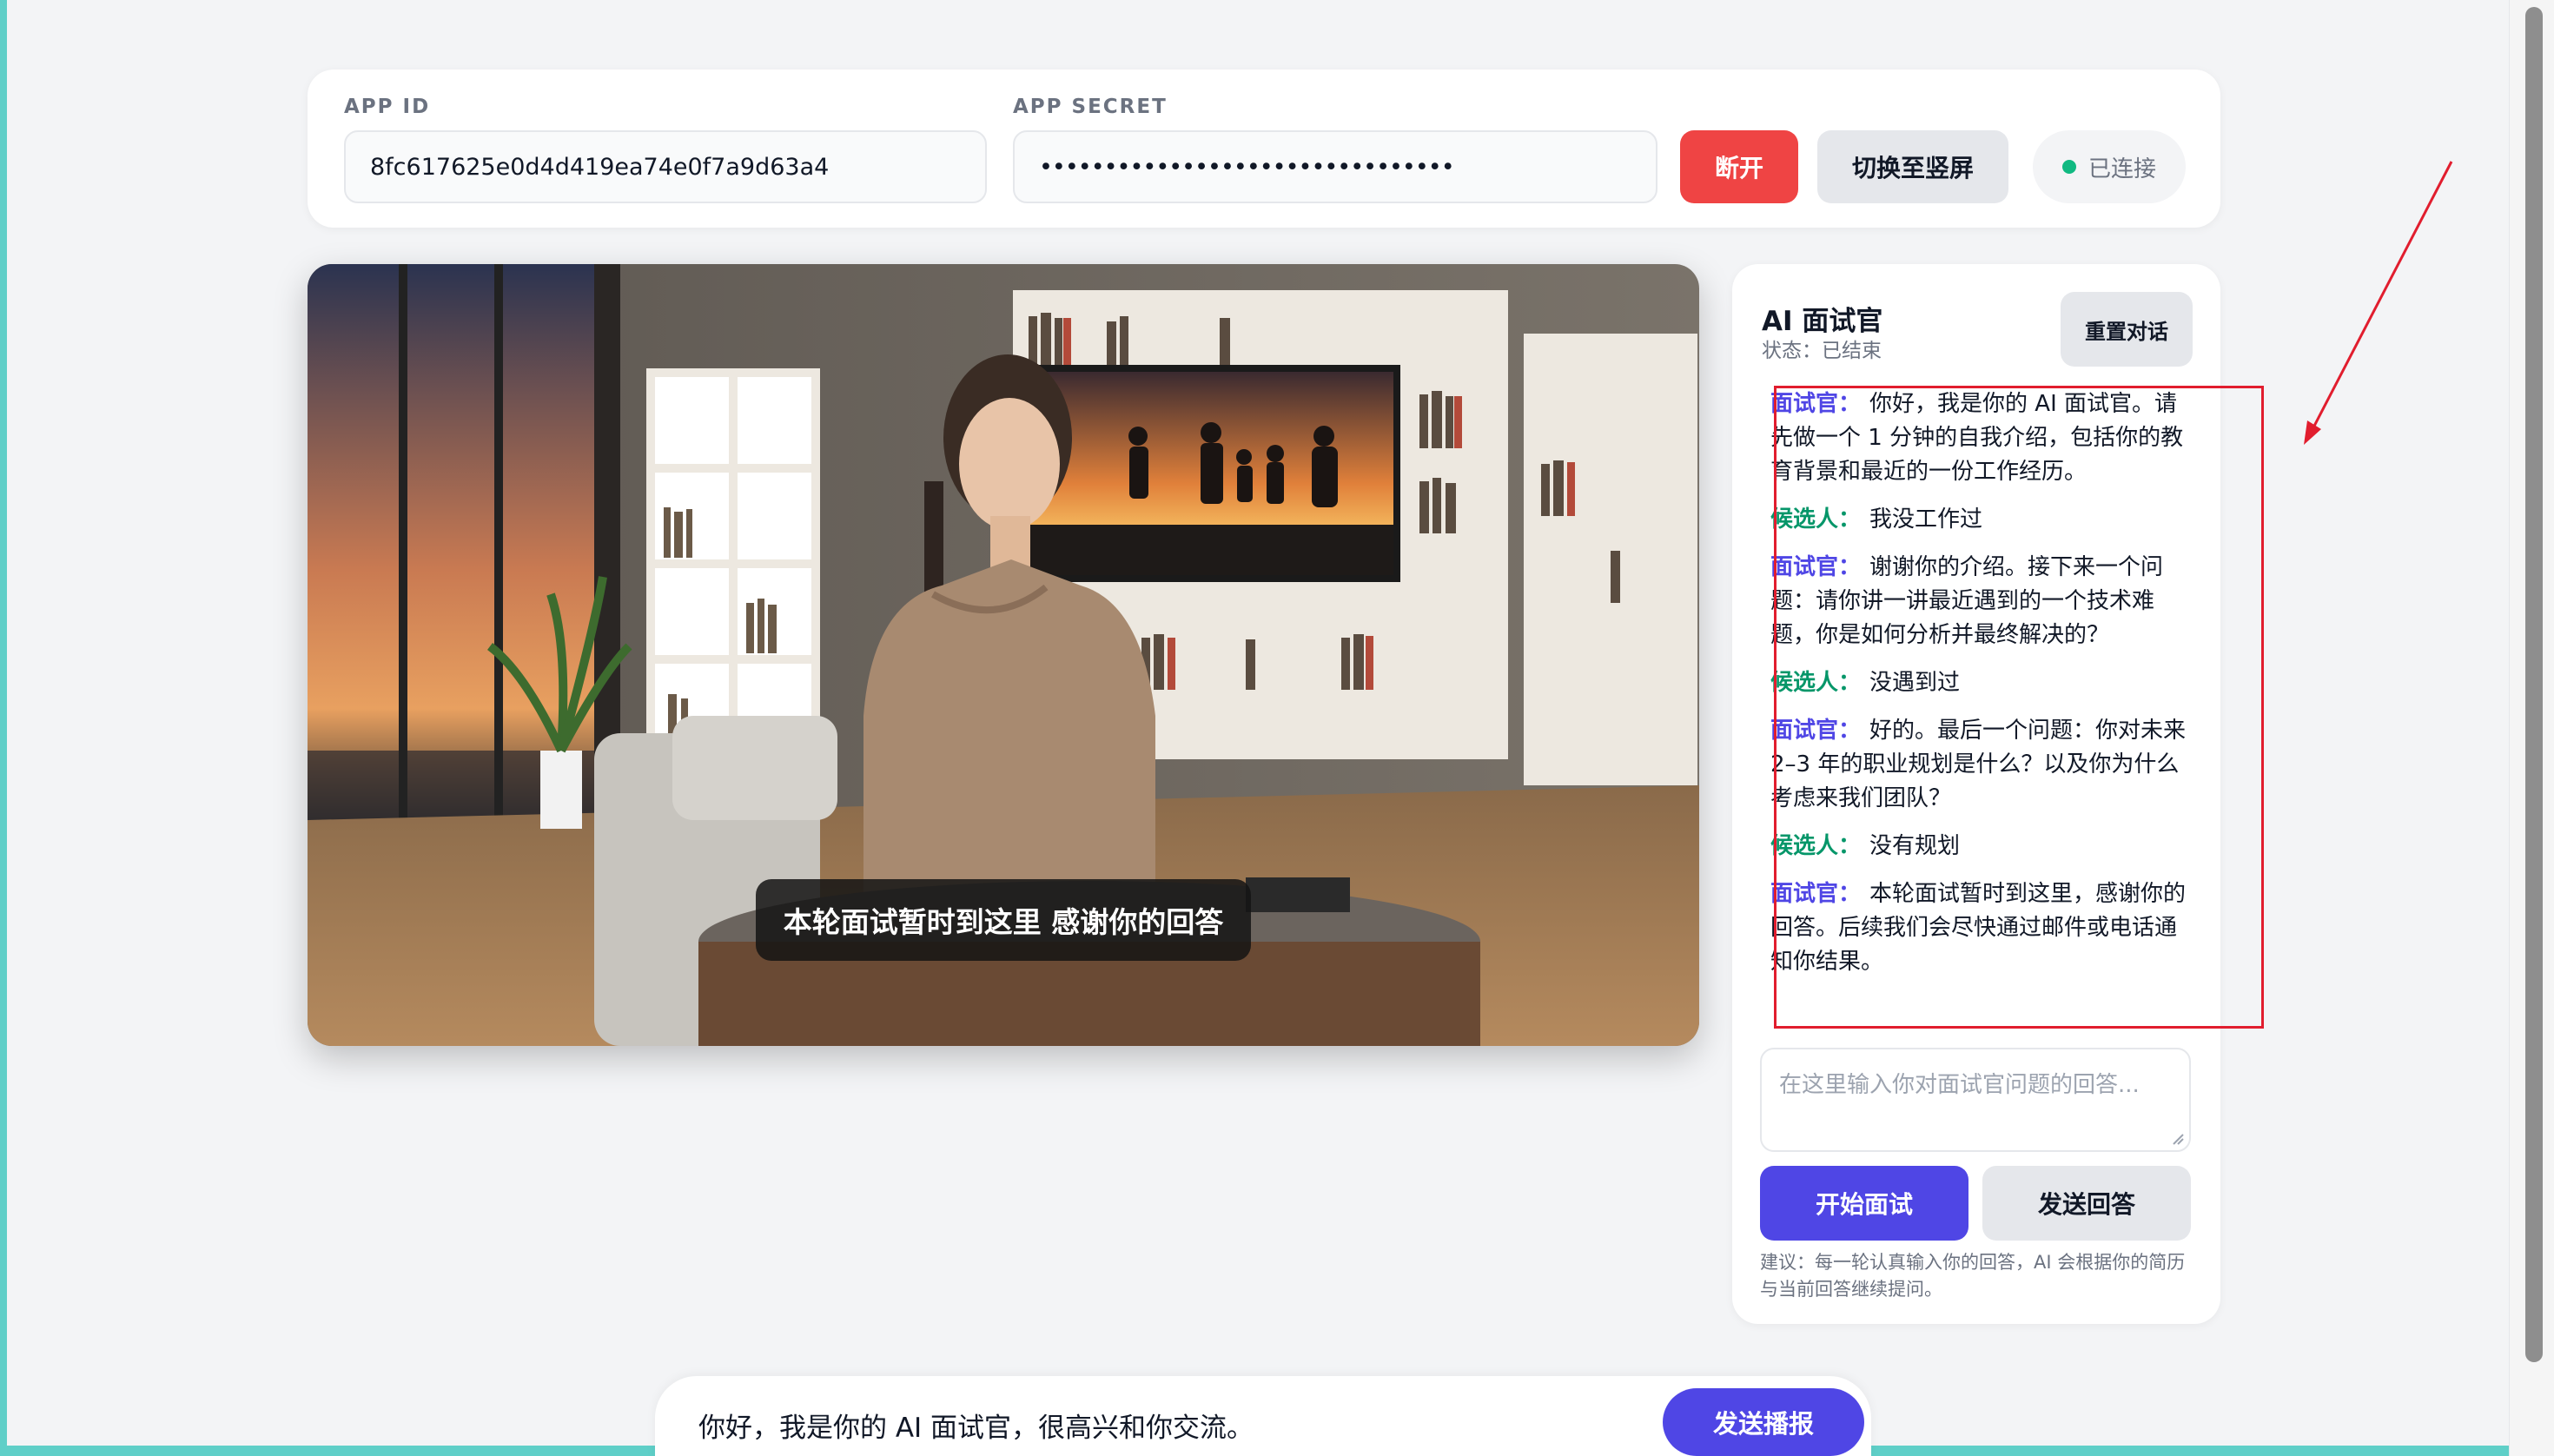  What do you see at coordinates (976, 1425) in the screenshot?
I see `broadcast-input: 你好，我是你的 AI 面试官，很高兴和你交流。` at bounding box center [976, 1425].